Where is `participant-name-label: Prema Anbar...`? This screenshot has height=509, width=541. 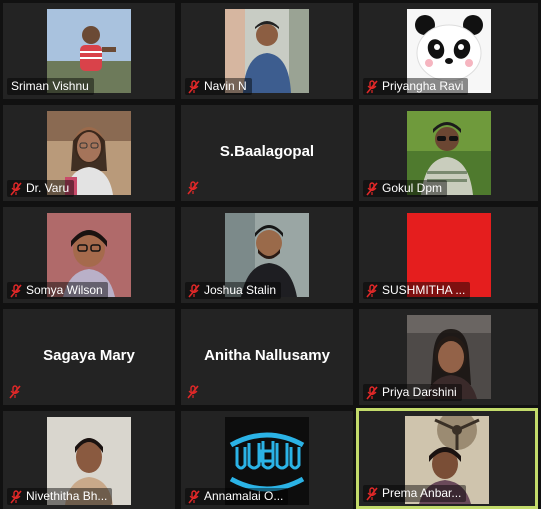
participant-name-label: Prema Anbar... is located at coordinates (415, 493).